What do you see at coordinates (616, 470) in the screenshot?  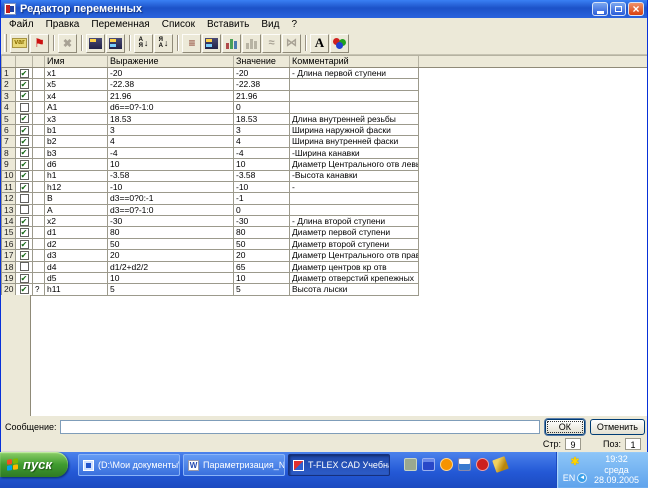 I see `tray-clock: 19:32 среда 28.09.2005` at bounding box center [616, 470].